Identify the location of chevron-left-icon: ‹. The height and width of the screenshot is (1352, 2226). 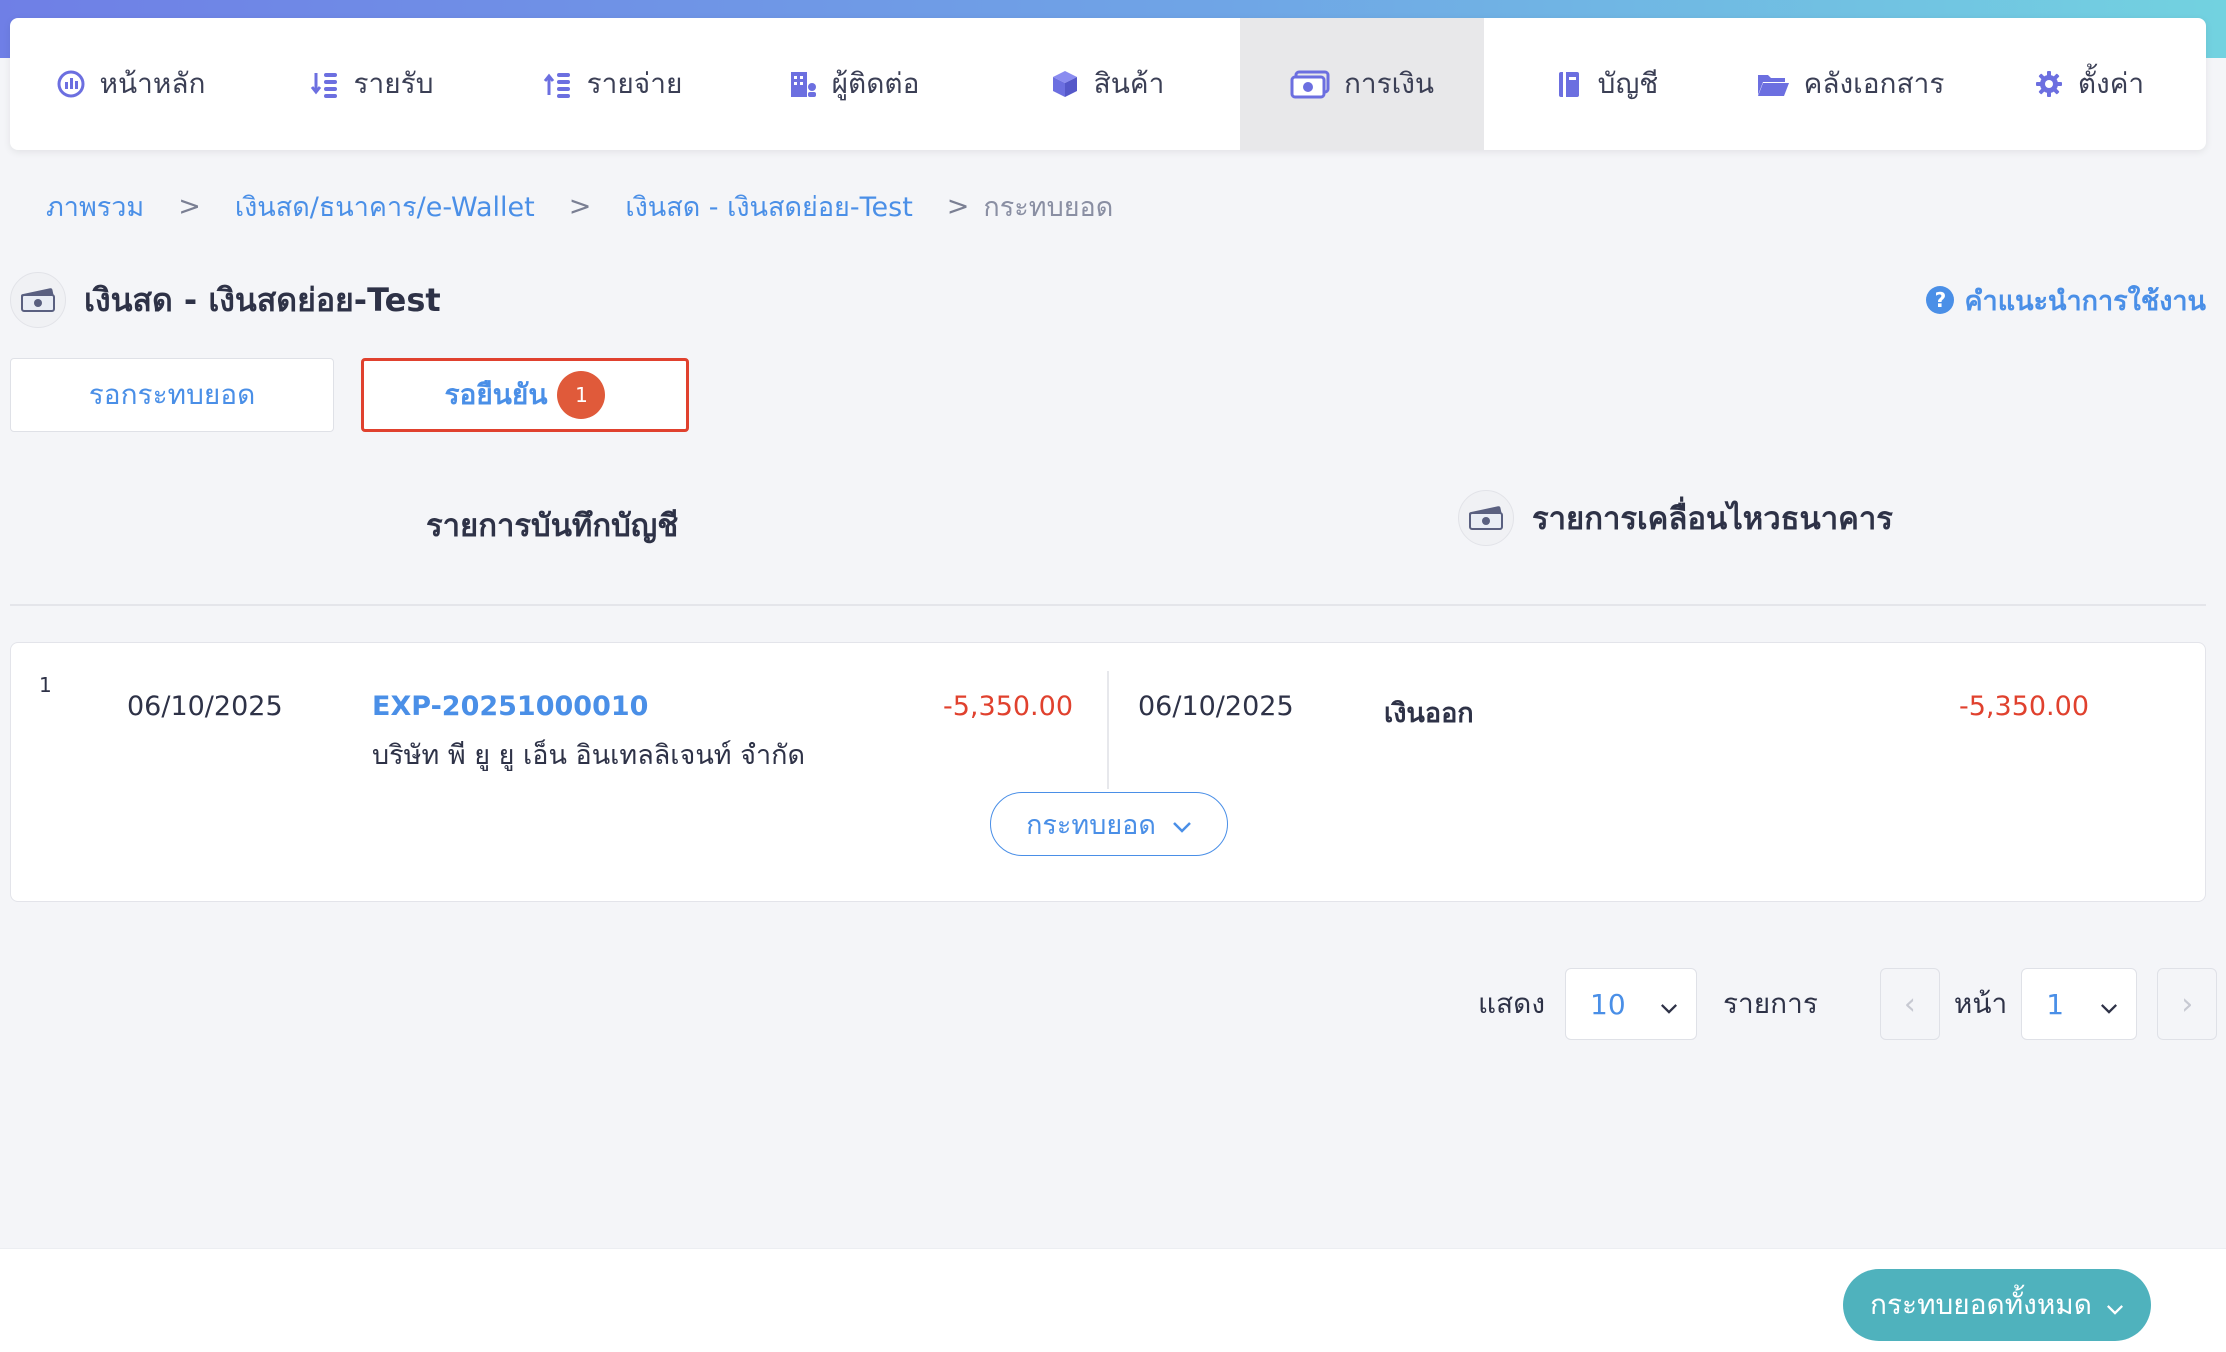
(1909, 1004).